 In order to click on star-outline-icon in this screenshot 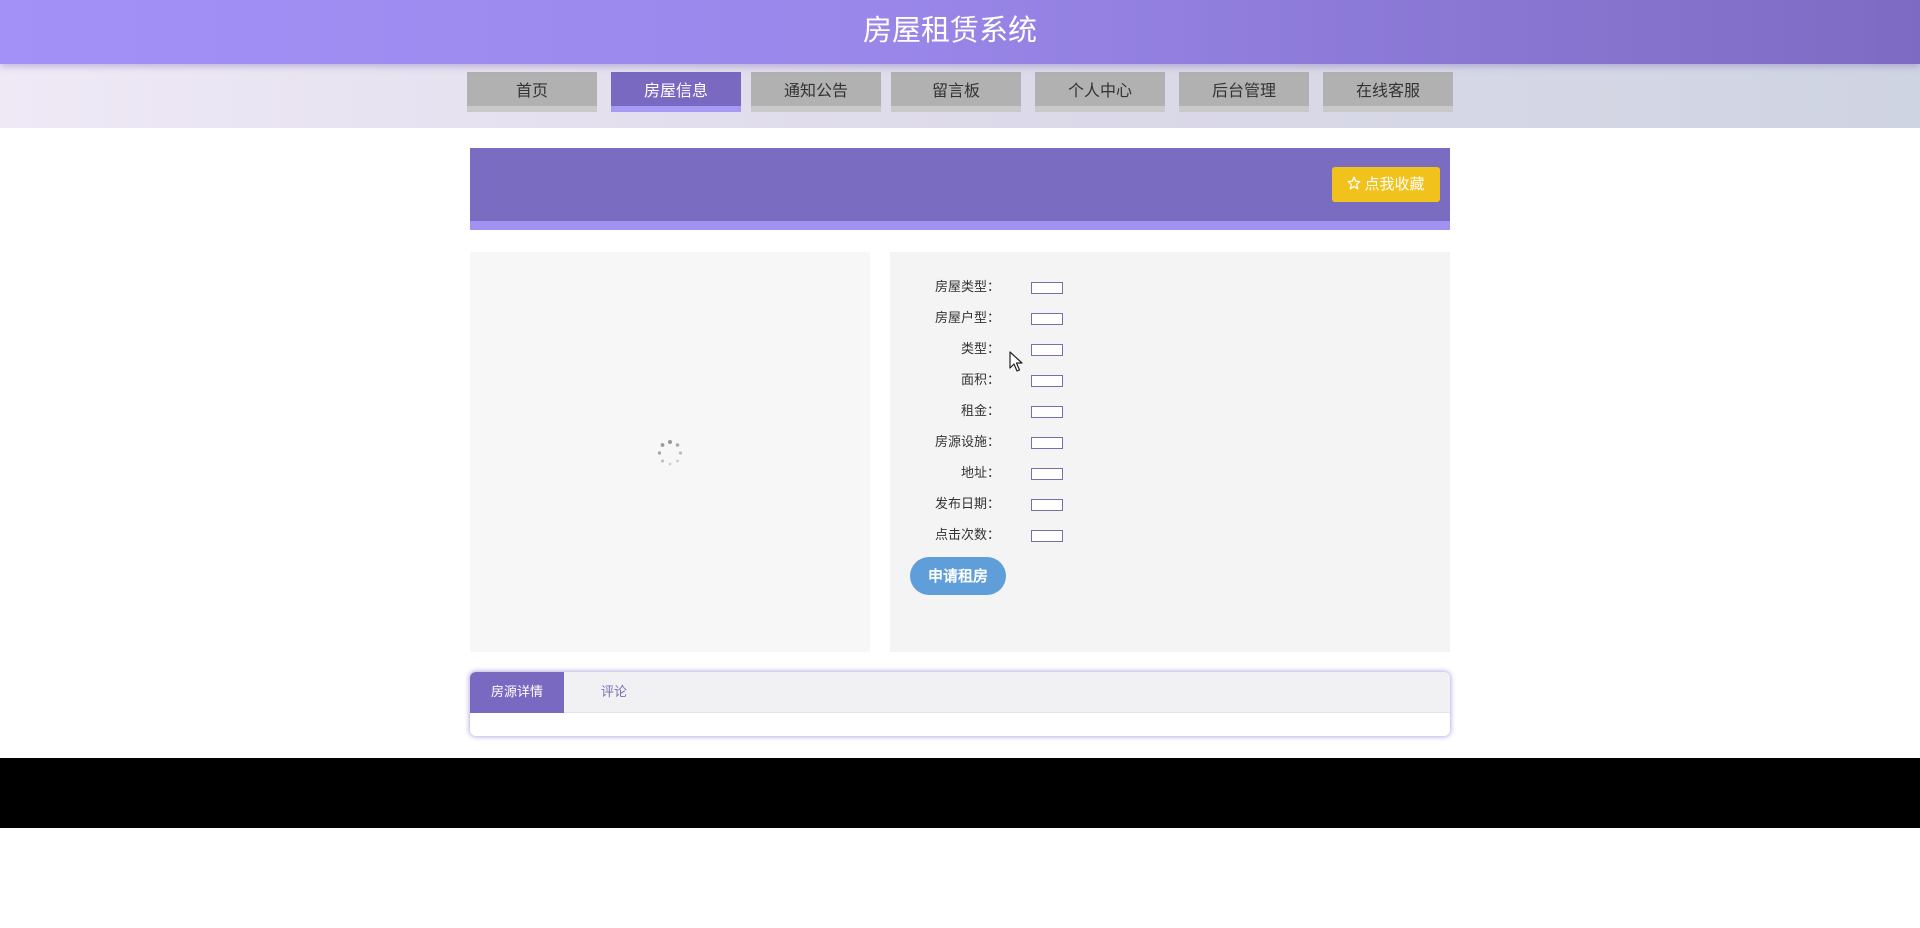, I will do `click(1354, 184)`.